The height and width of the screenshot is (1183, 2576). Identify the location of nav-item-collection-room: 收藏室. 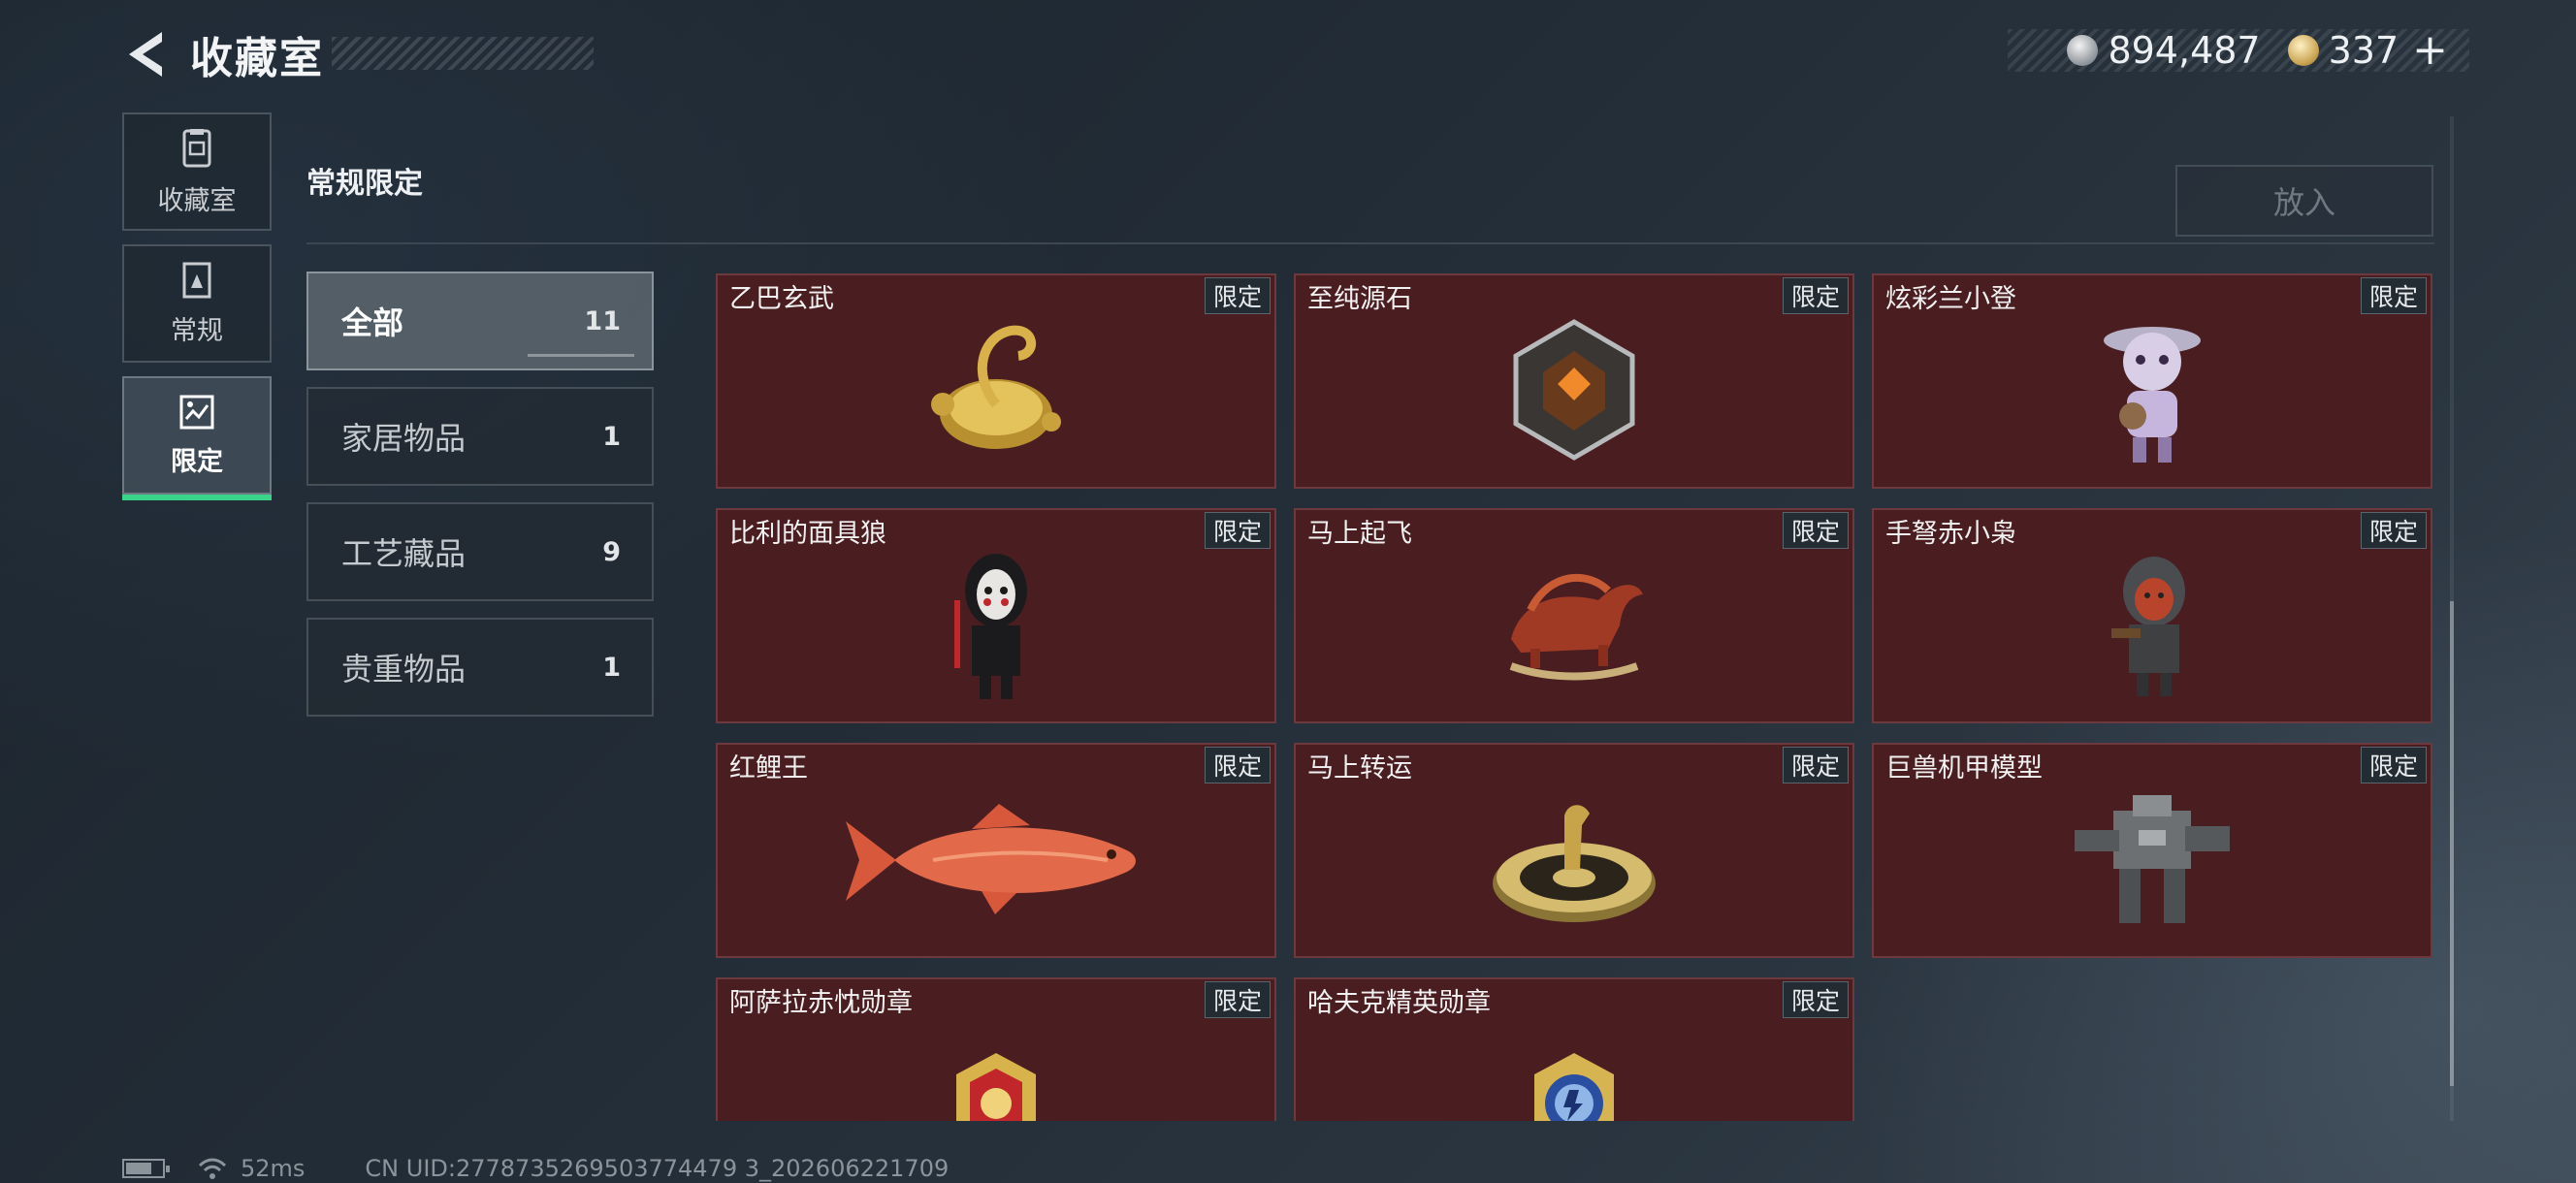
(197, 171).